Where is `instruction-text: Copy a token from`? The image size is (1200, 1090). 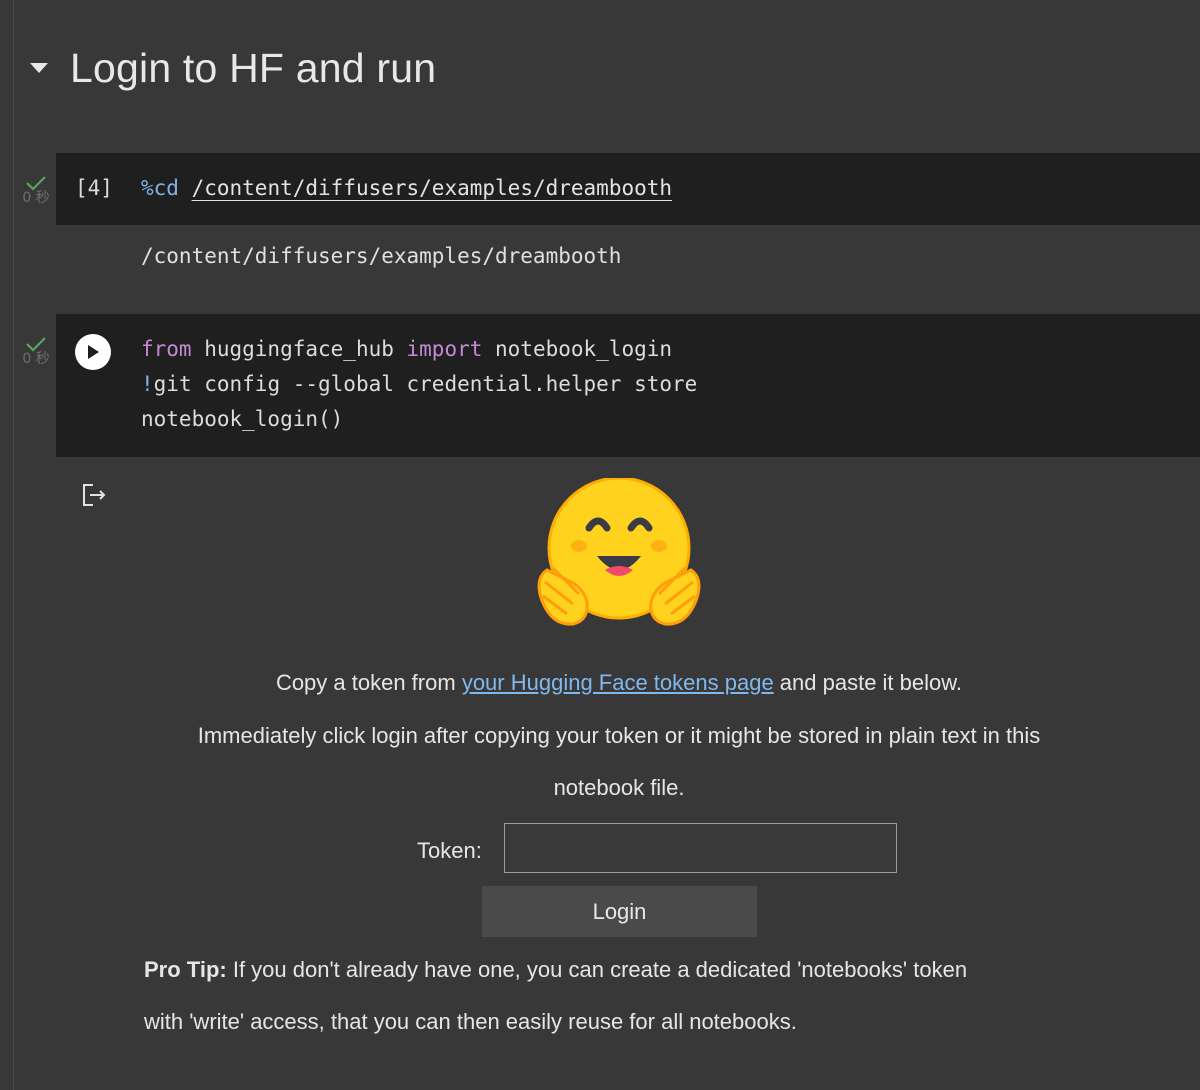 instruction-text: Copy a token from is located at coordinates (368, 682).